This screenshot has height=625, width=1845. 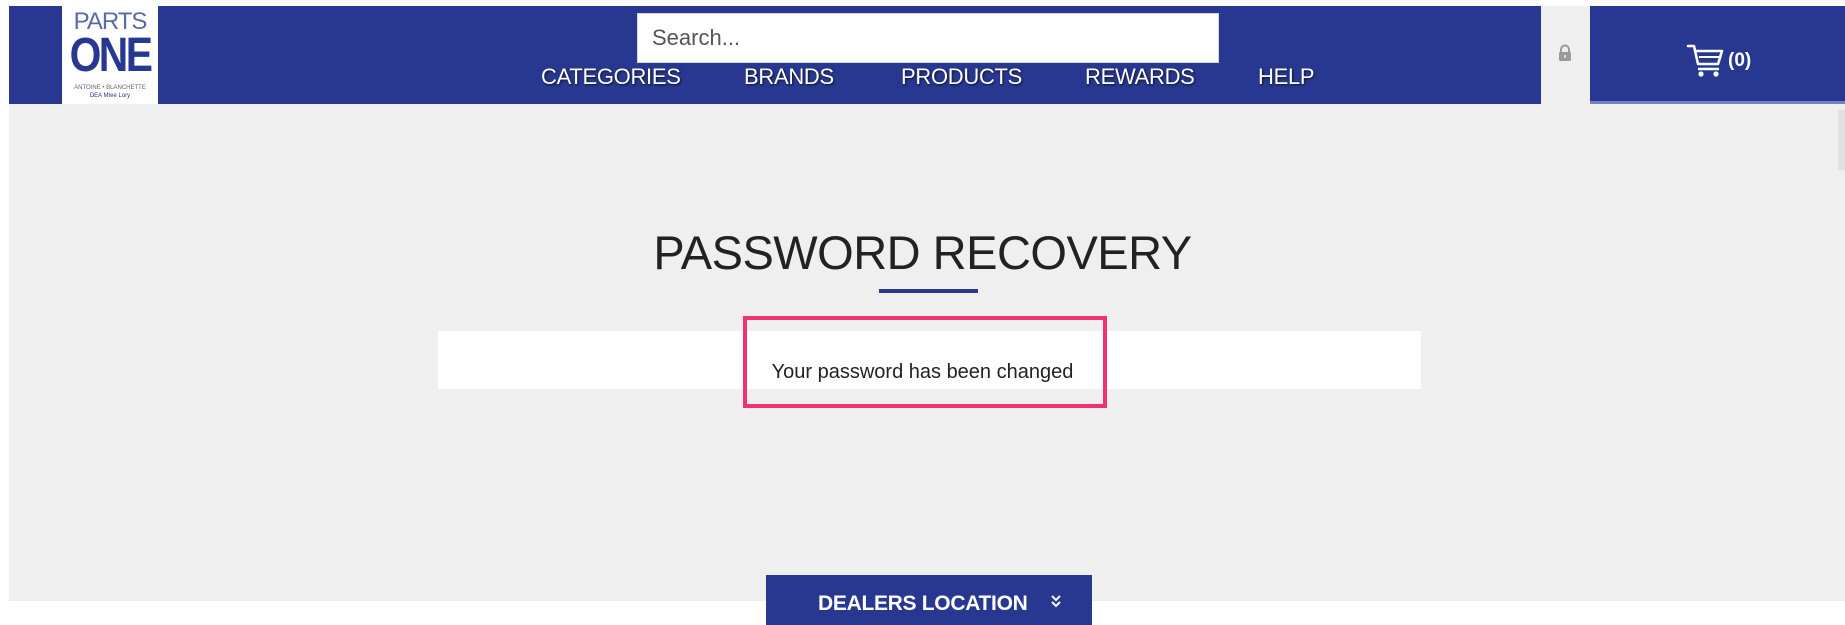 What do you see at coordinates (1286, 77) in the screenshot?
I see `nav-help: HELP` at bounding box center [1286, 77].